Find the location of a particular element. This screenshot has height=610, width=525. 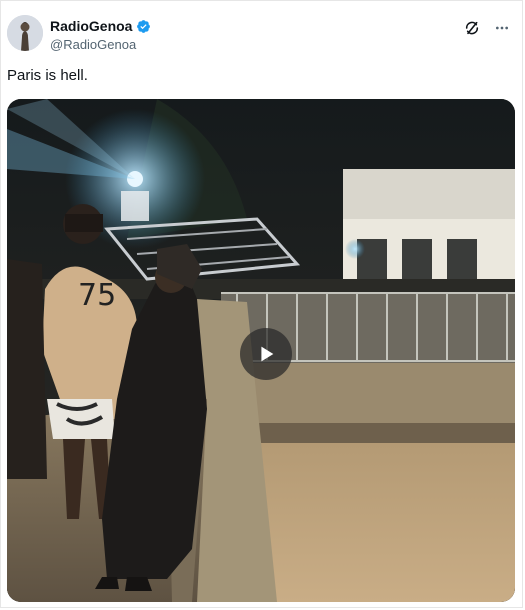

tweet-header: RadioGenoa @RadioGenoa is located at coordinates (262, 35).